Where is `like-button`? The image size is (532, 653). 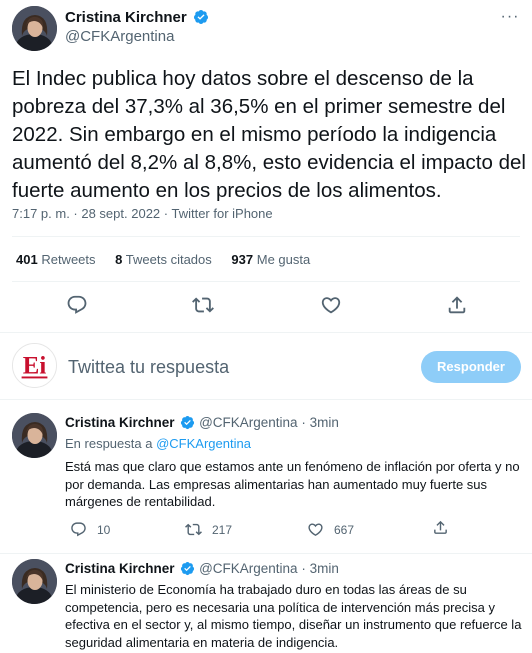
like-button is located at coordinates (331, 305).